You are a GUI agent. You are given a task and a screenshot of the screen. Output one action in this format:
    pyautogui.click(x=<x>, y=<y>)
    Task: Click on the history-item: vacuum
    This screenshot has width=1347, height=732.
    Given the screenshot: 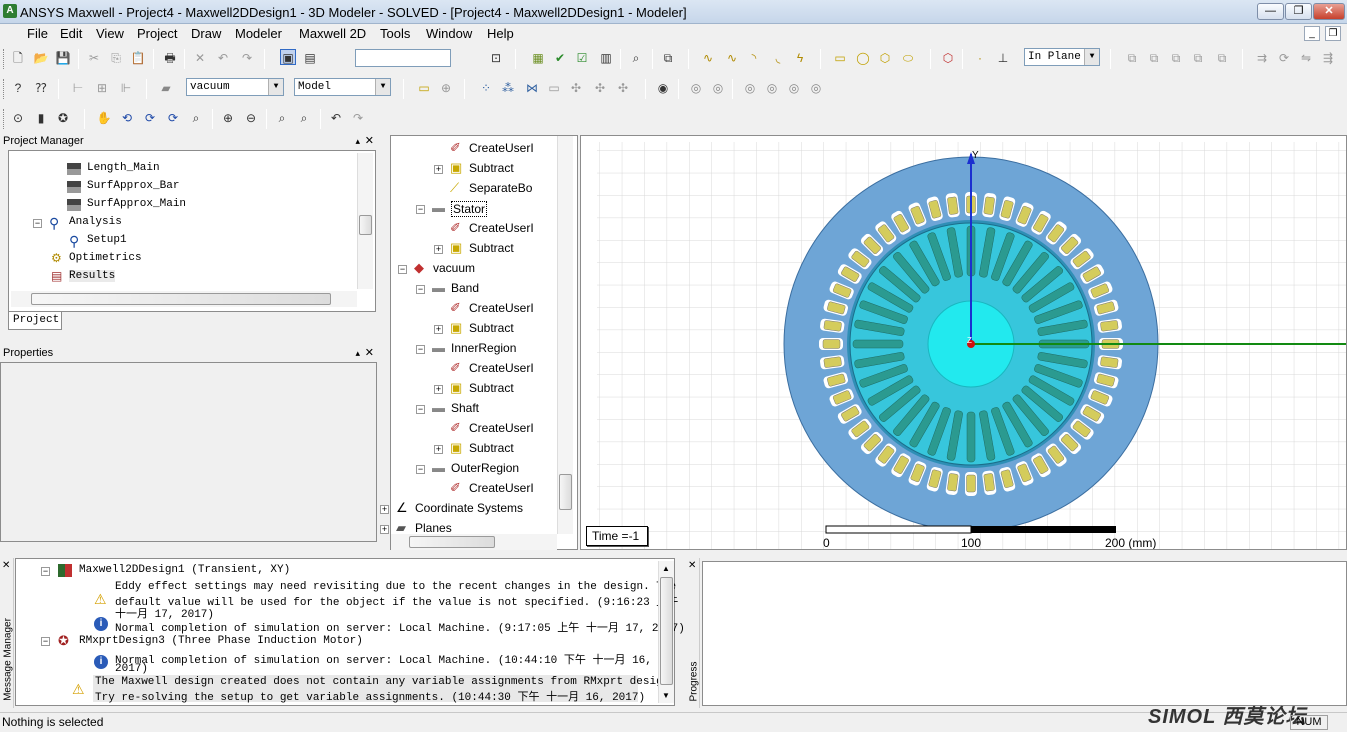 What is the action you would take?
    pyautogui.click(x=454, y=268)
    